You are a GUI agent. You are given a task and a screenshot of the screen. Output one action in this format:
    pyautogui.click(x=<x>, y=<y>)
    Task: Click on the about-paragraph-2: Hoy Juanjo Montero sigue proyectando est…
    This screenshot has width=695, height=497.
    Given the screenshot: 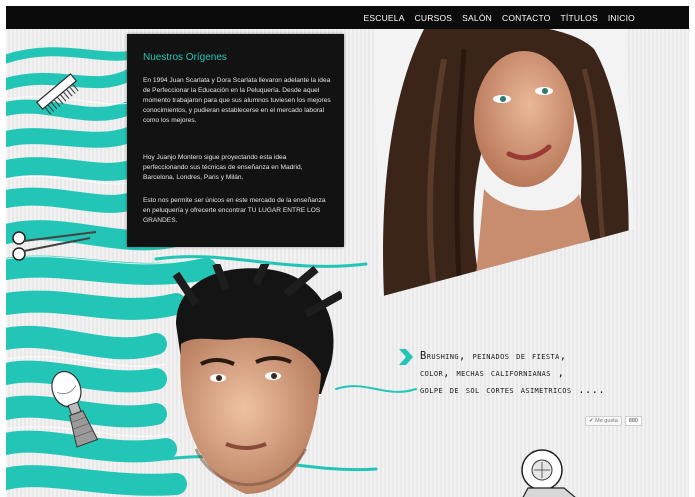 What is the action you would take?
    pyautogui.click(x=223, y=167)
    